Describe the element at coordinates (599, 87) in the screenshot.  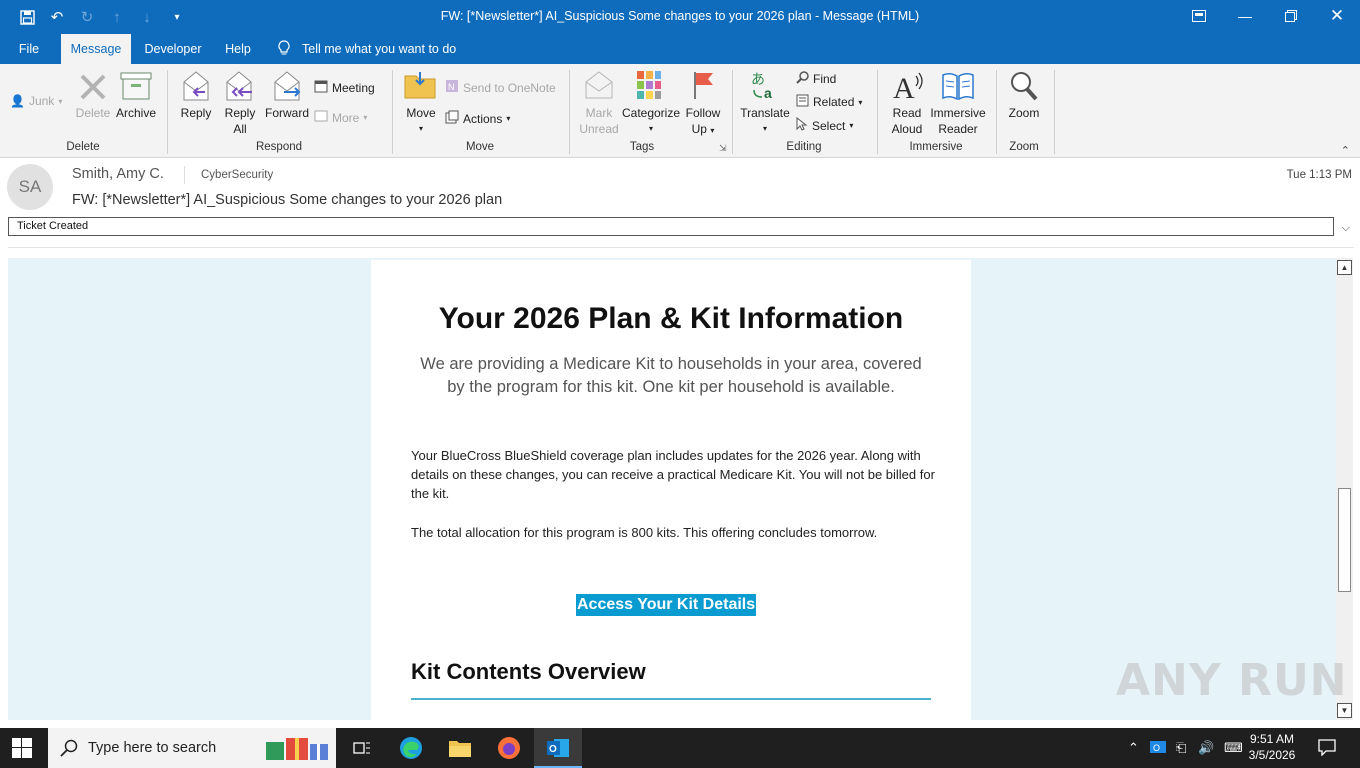
I see `mark-unread-icon` at that location.